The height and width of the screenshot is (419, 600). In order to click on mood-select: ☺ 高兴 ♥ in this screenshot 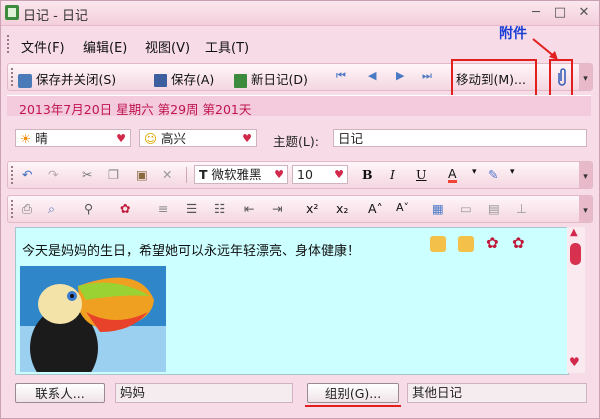, I will do `click(198, 138)`.